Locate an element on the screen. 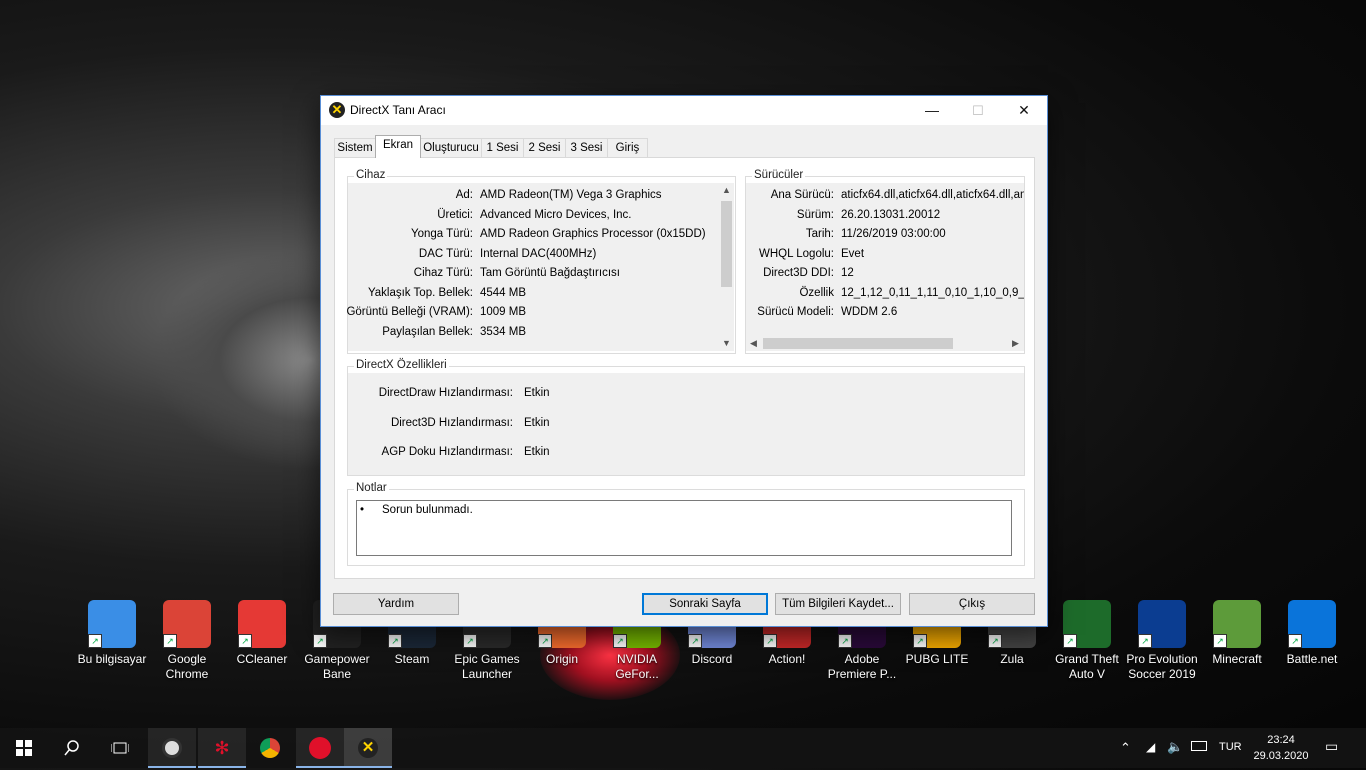 The height and width of the screenshot is (770, 1366). maximize-button: ☐ is located at coordinates (978, 110).